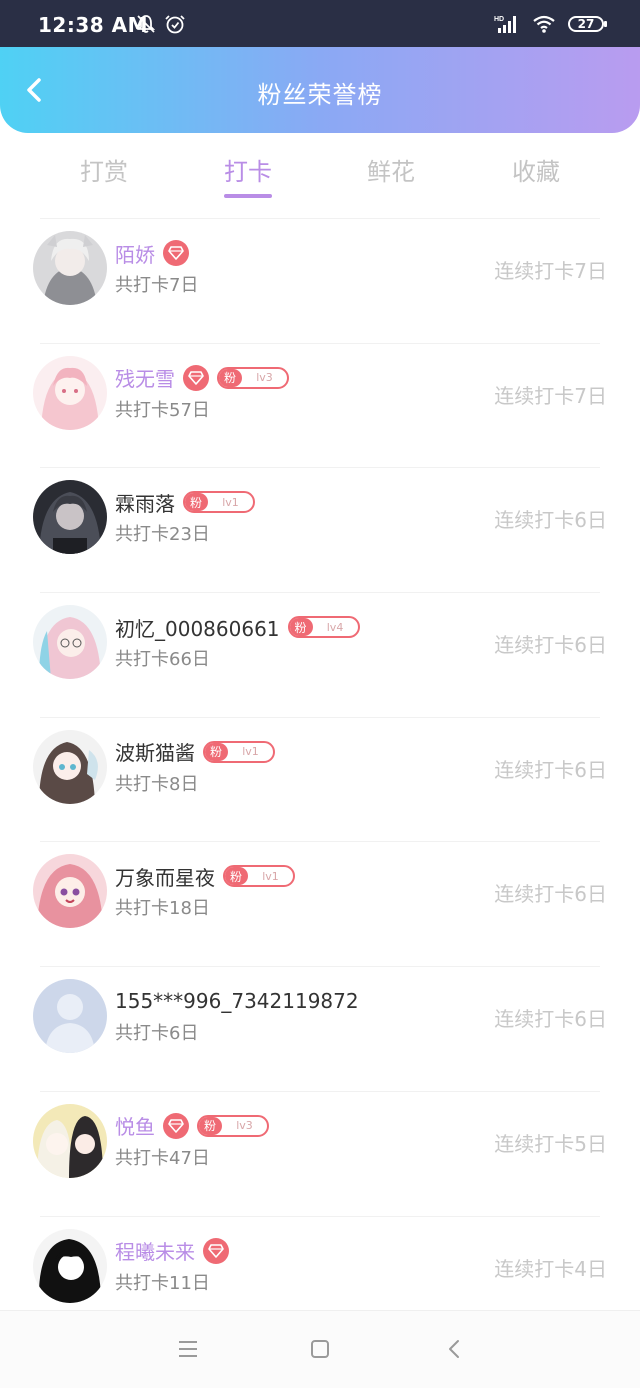 The image size is (640, 1388). I want to click on status-right-icons: HD 27, so click(550, 24).